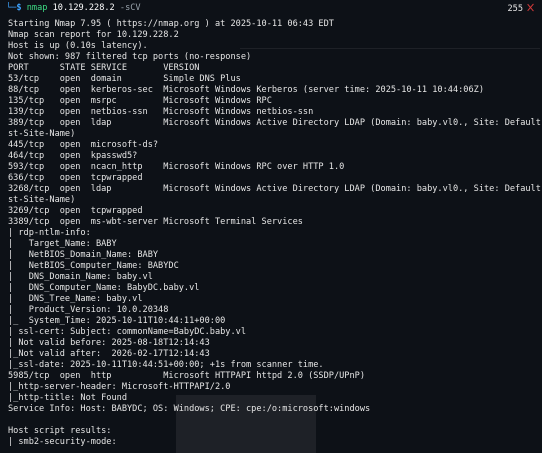 This screenshot has width=542, height=453. Describe the element at coordinates (515, 9) in the screenshot. I see `exit-code-value: 255` at that location.